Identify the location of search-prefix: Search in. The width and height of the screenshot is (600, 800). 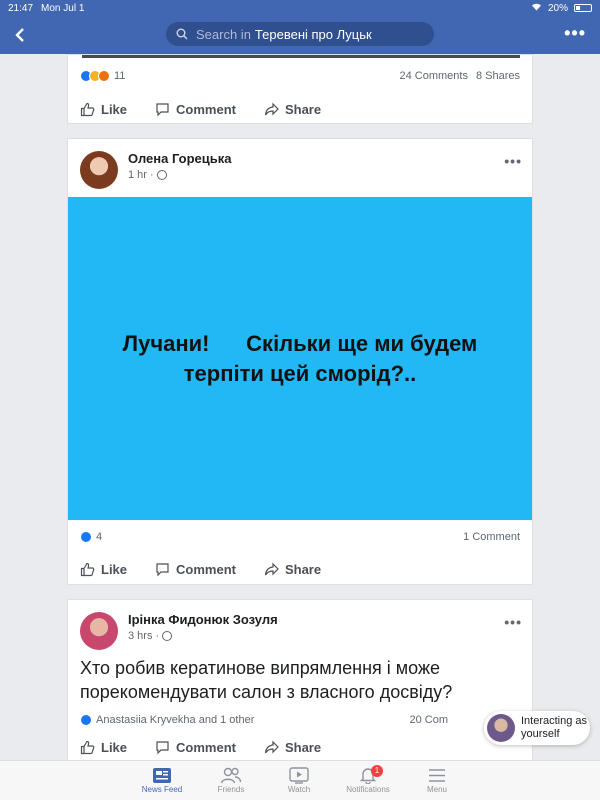
(223, 34).